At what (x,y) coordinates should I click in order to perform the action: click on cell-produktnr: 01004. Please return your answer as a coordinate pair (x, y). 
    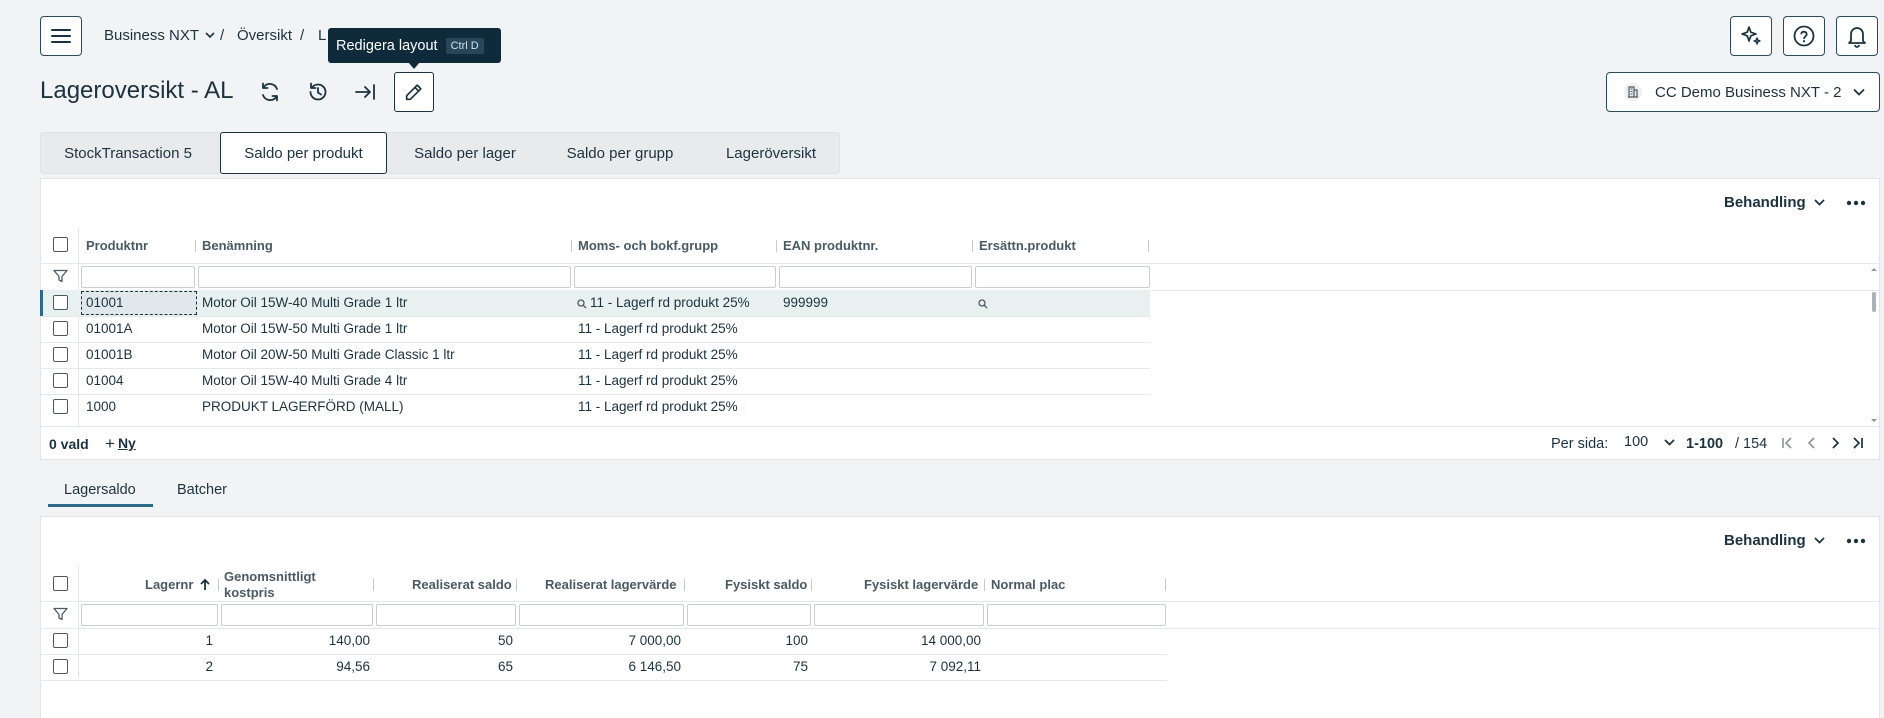
    Looking at the image, I should click on (105, 380).